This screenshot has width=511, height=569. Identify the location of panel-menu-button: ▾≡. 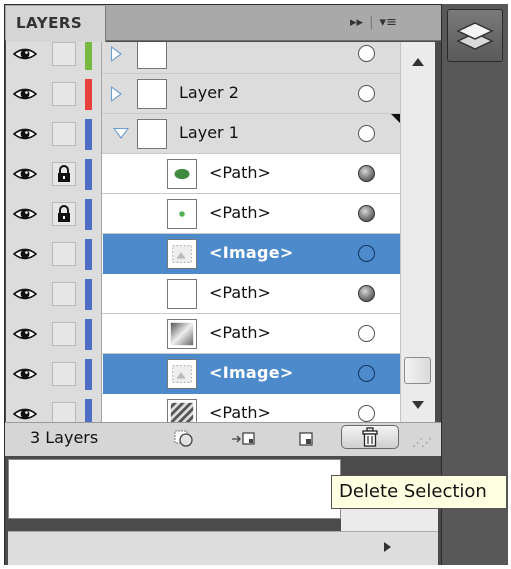
(387, 22).